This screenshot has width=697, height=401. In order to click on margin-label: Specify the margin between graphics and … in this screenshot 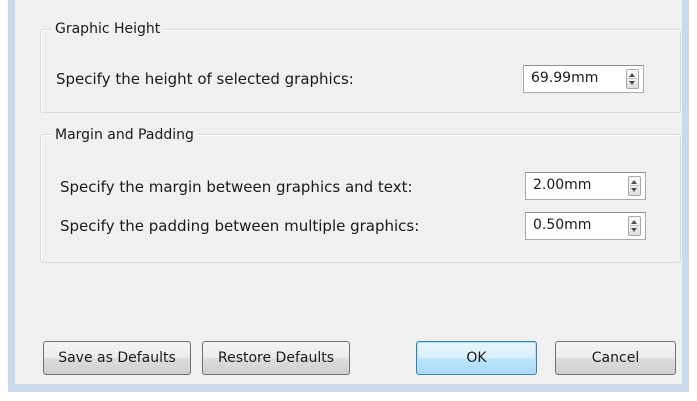, I will do `click(236, 187)`.